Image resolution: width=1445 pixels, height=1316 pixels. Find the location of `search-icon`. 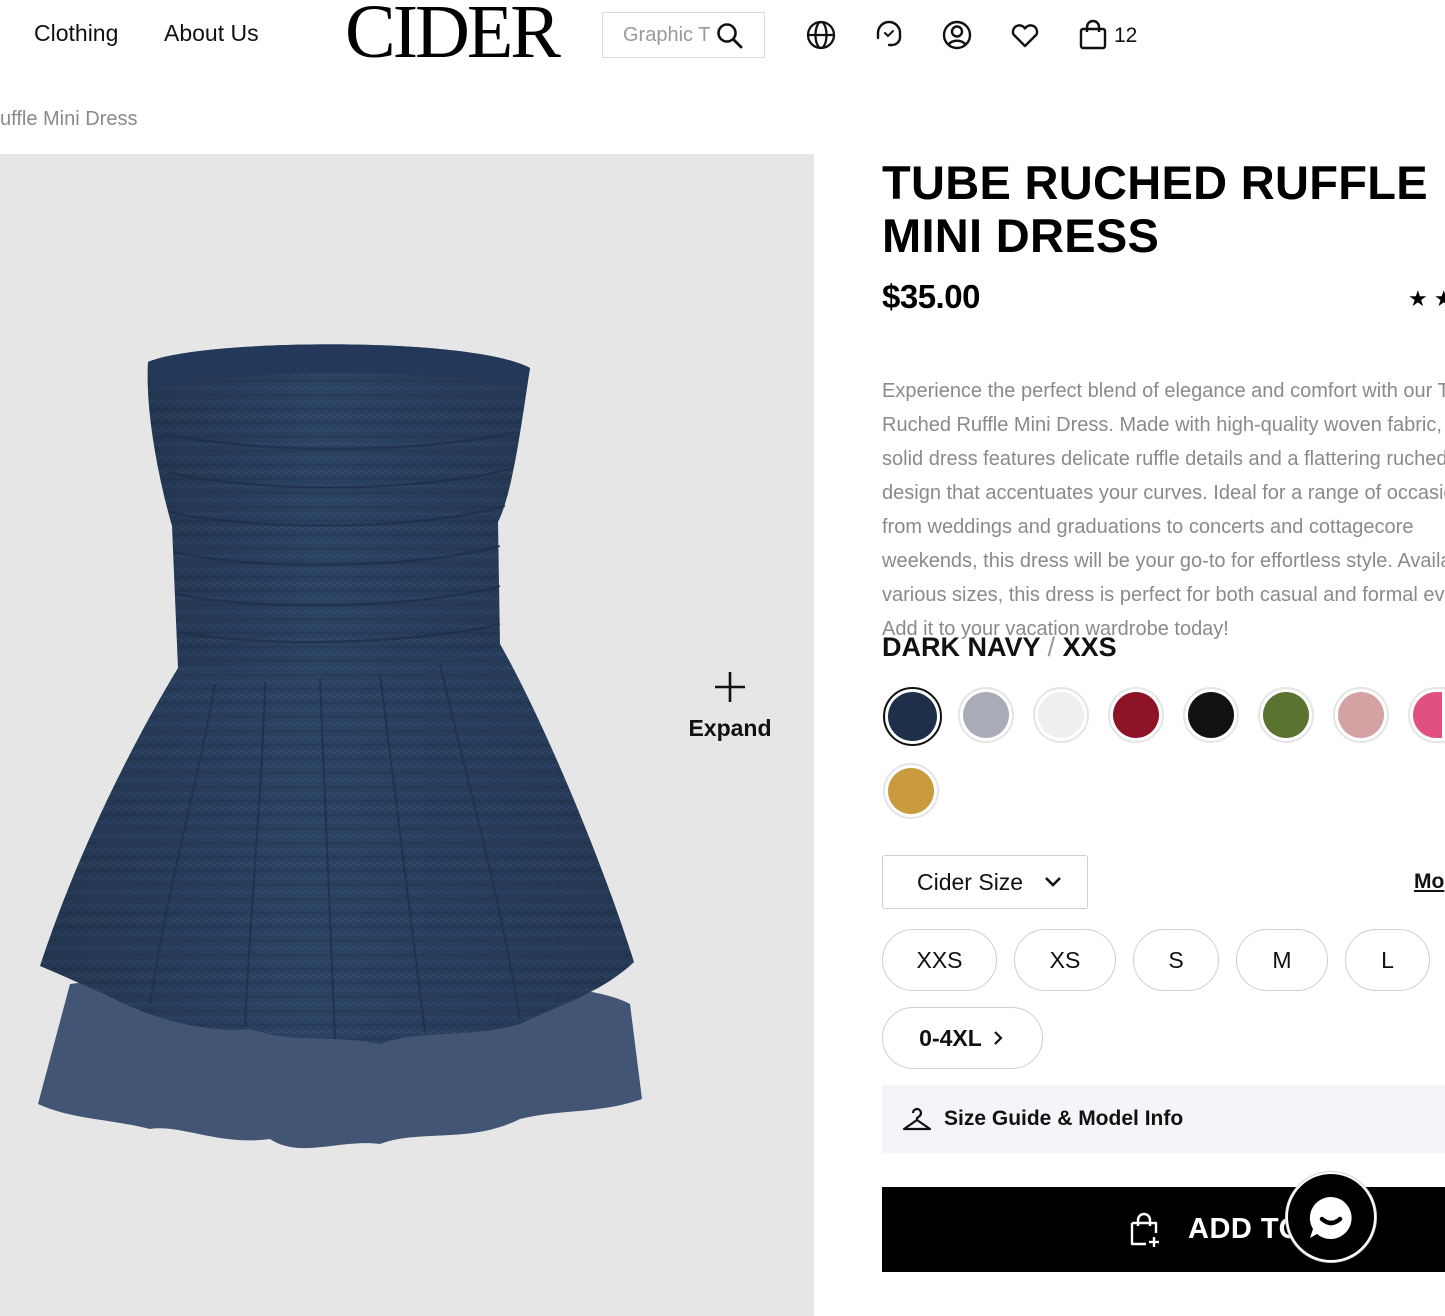

search-icon is located at coordinates (730, 38).